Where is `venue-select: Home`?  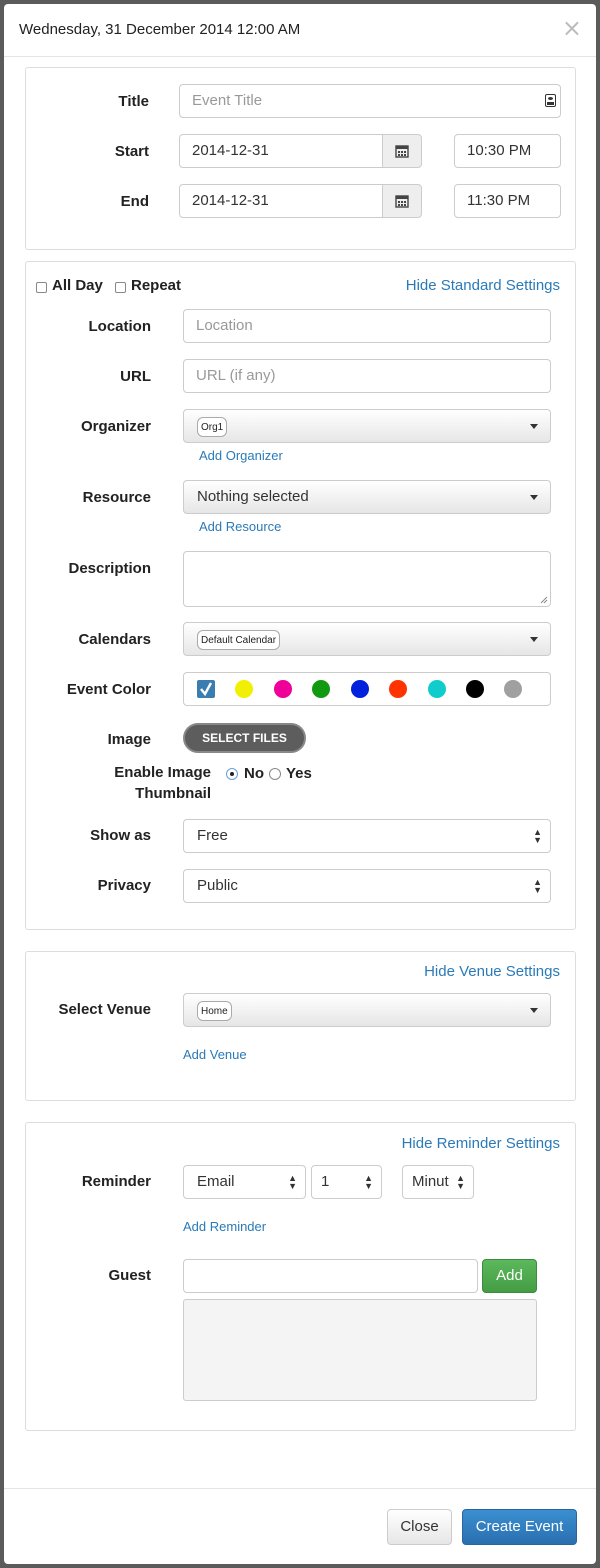 venue-select: Home is located at coordinates (367, 1010).